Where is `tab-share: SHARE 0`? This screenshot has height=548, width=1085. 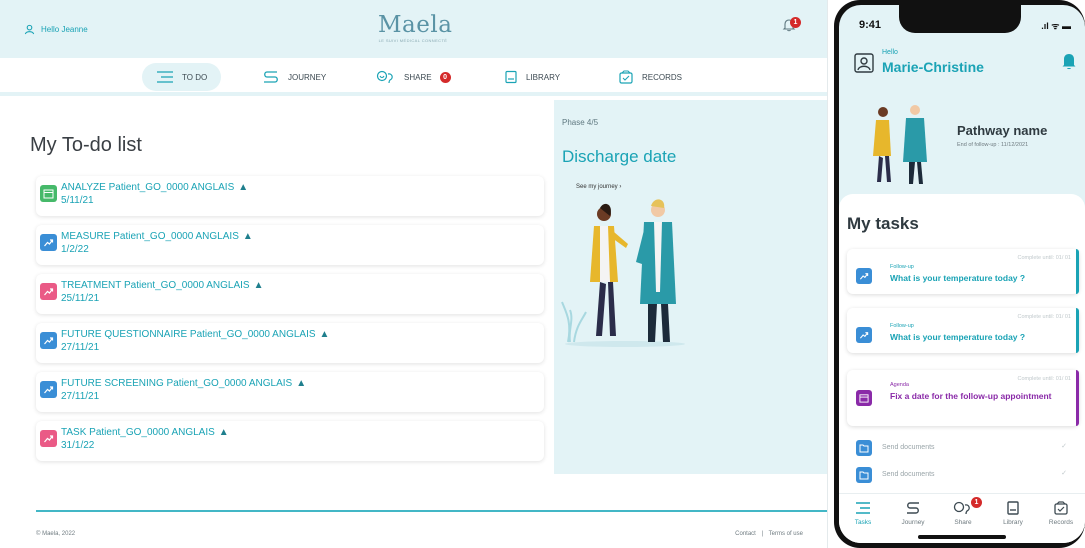 tab-share: SHARE 0 is located at coordinates (413, 77).